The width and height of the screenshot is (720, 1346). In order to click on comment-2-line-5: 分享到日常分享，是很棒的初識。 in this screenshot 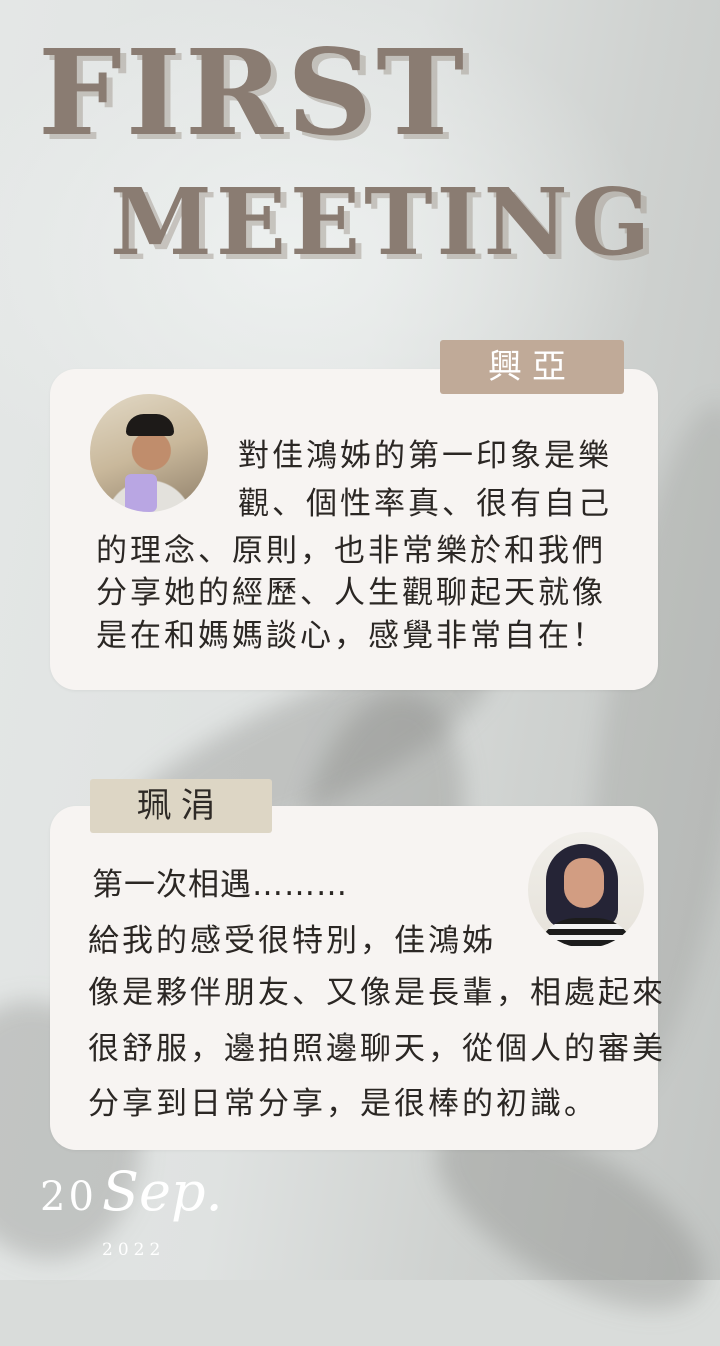, I will do `click(343, 1104)`.